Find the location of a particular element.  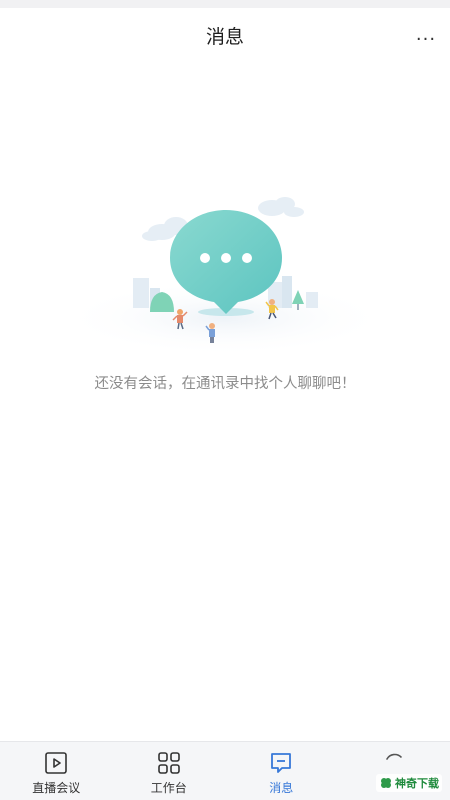

play-box-icon is located at coordinates (56, 763).